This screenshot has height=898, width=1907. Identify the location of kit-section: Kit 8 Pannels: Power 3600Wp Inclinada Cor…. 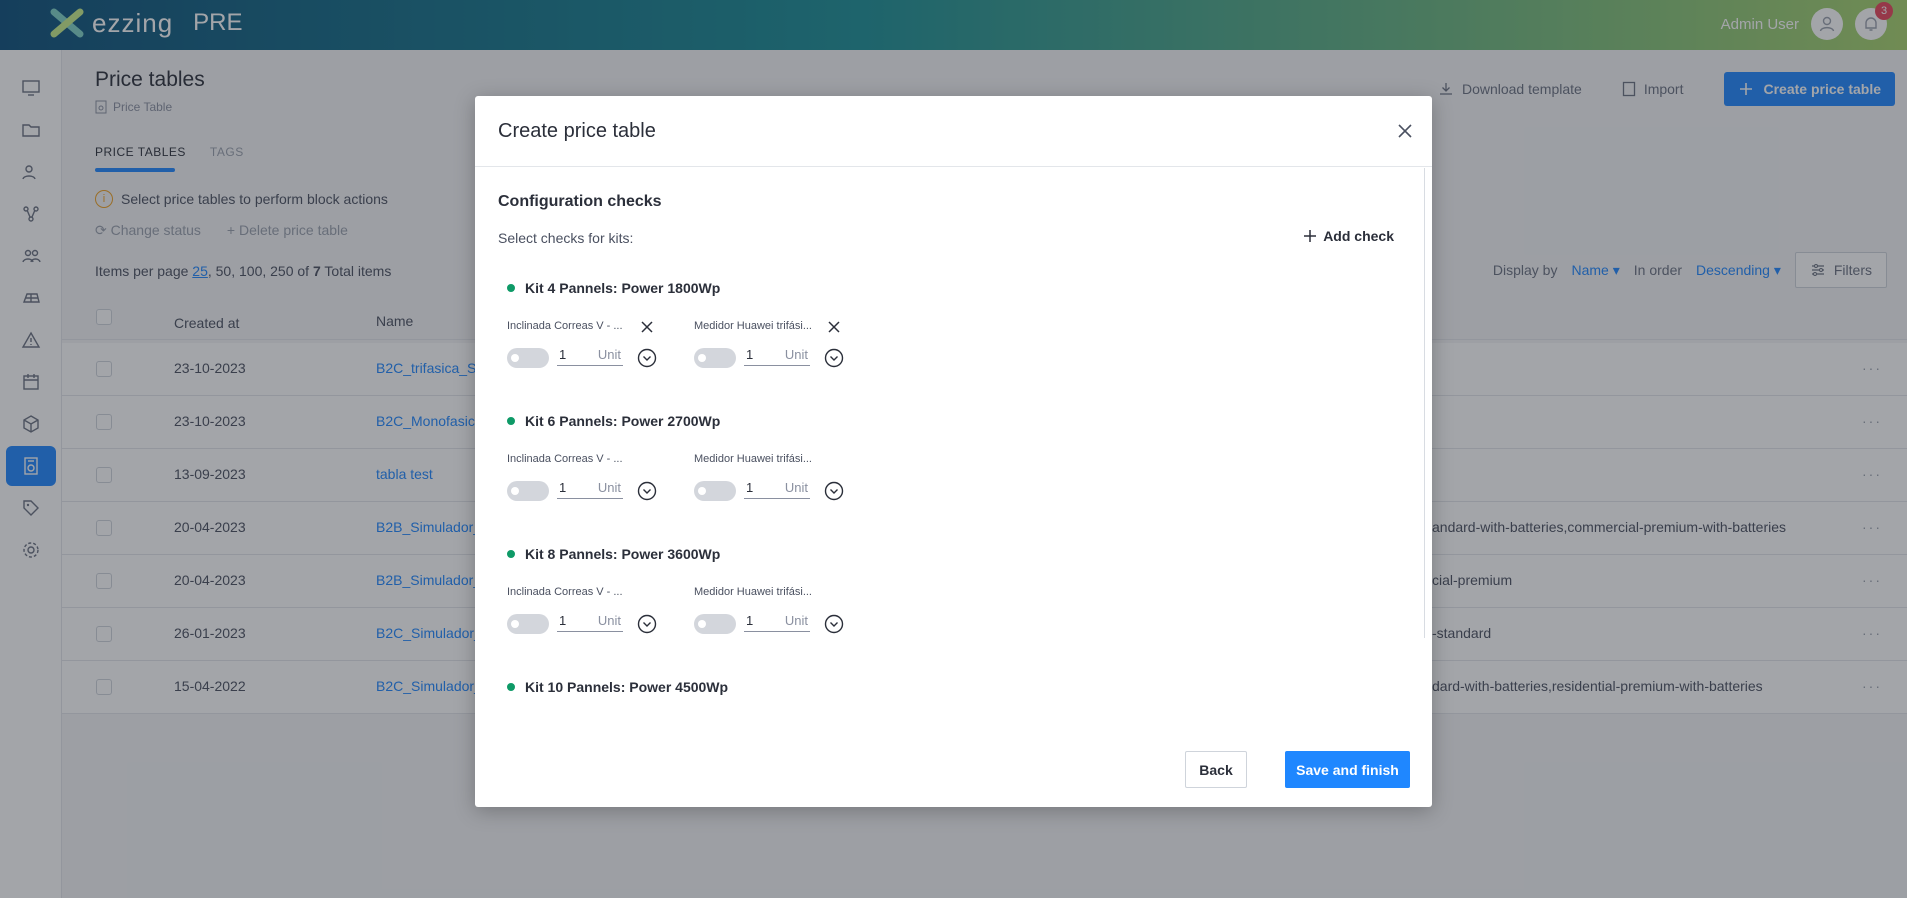
(857, 611).